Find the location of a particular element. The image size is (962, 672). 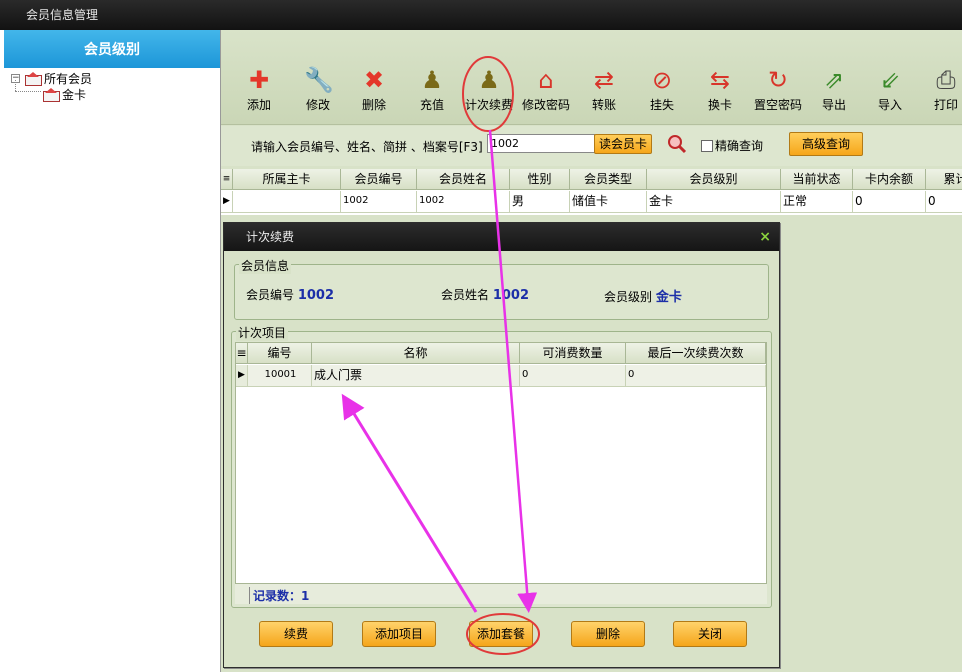

items-grid-header: 可消费数量 is located at coordinates (573, 353).